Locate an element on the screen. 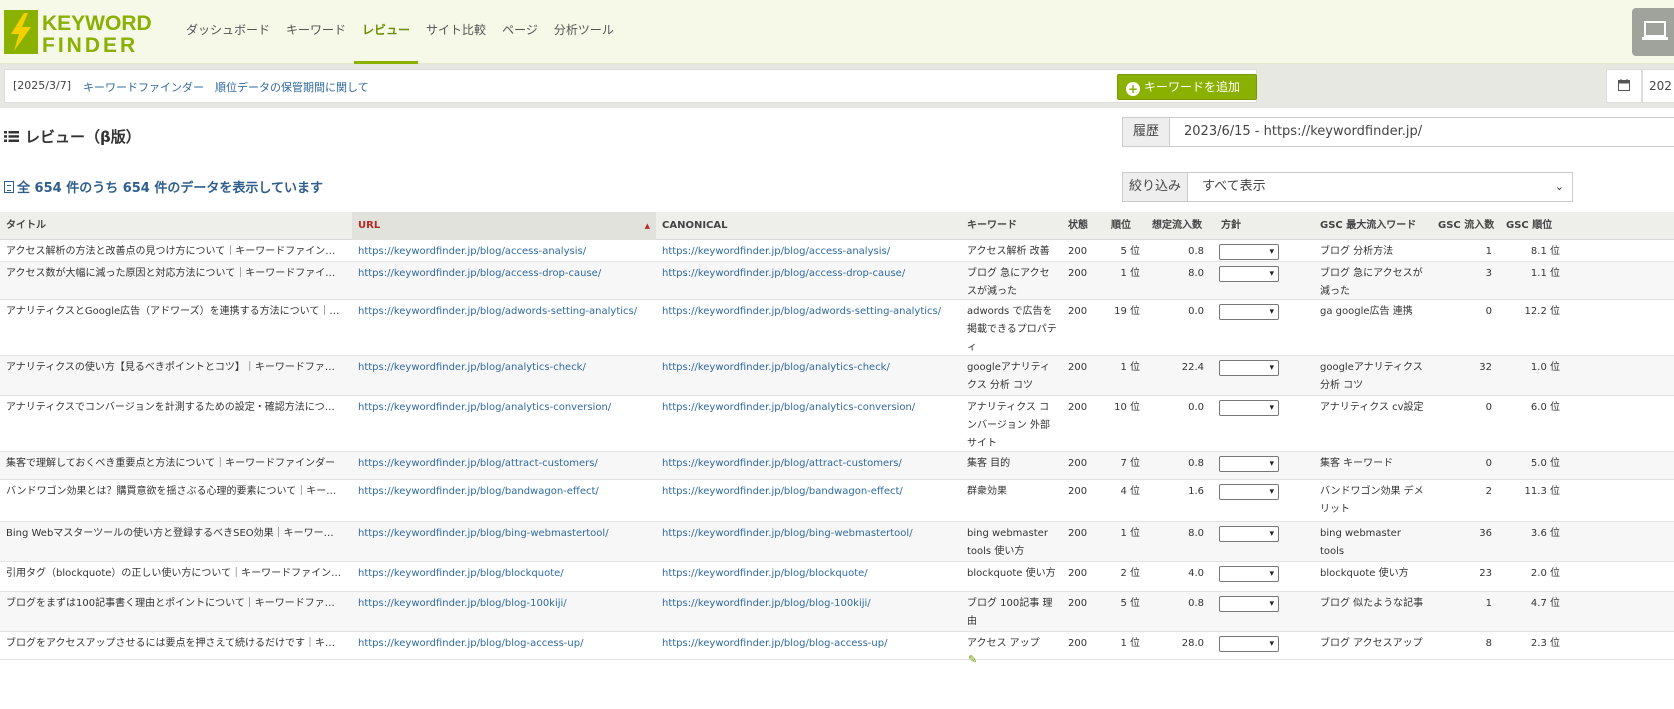  date-input: 202 is located at coordinates (1658, 86).